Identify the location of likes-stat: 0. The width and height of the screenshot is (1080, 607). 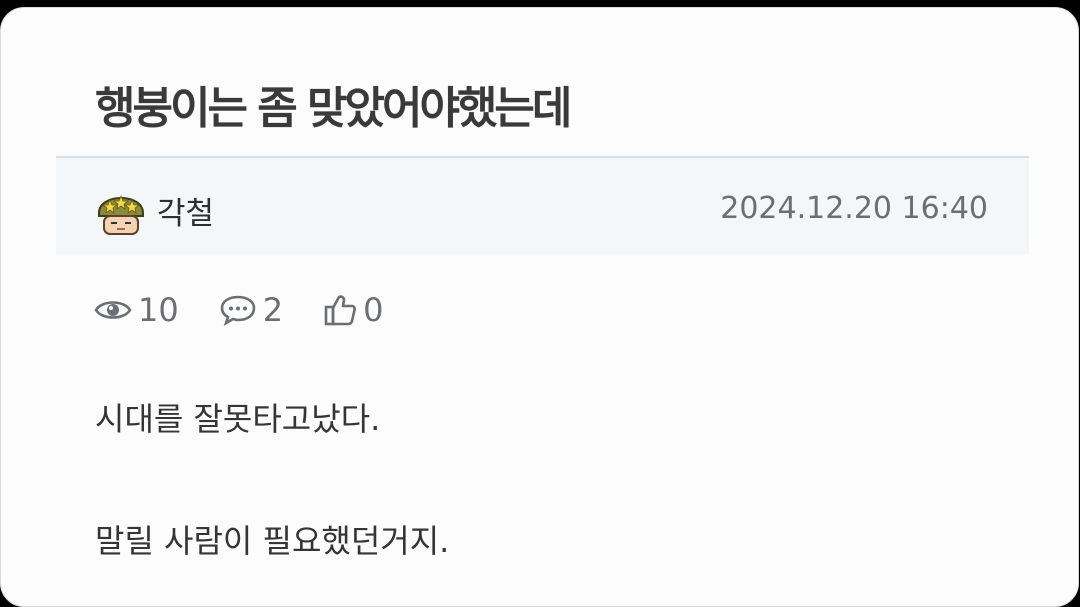
(353, 310).